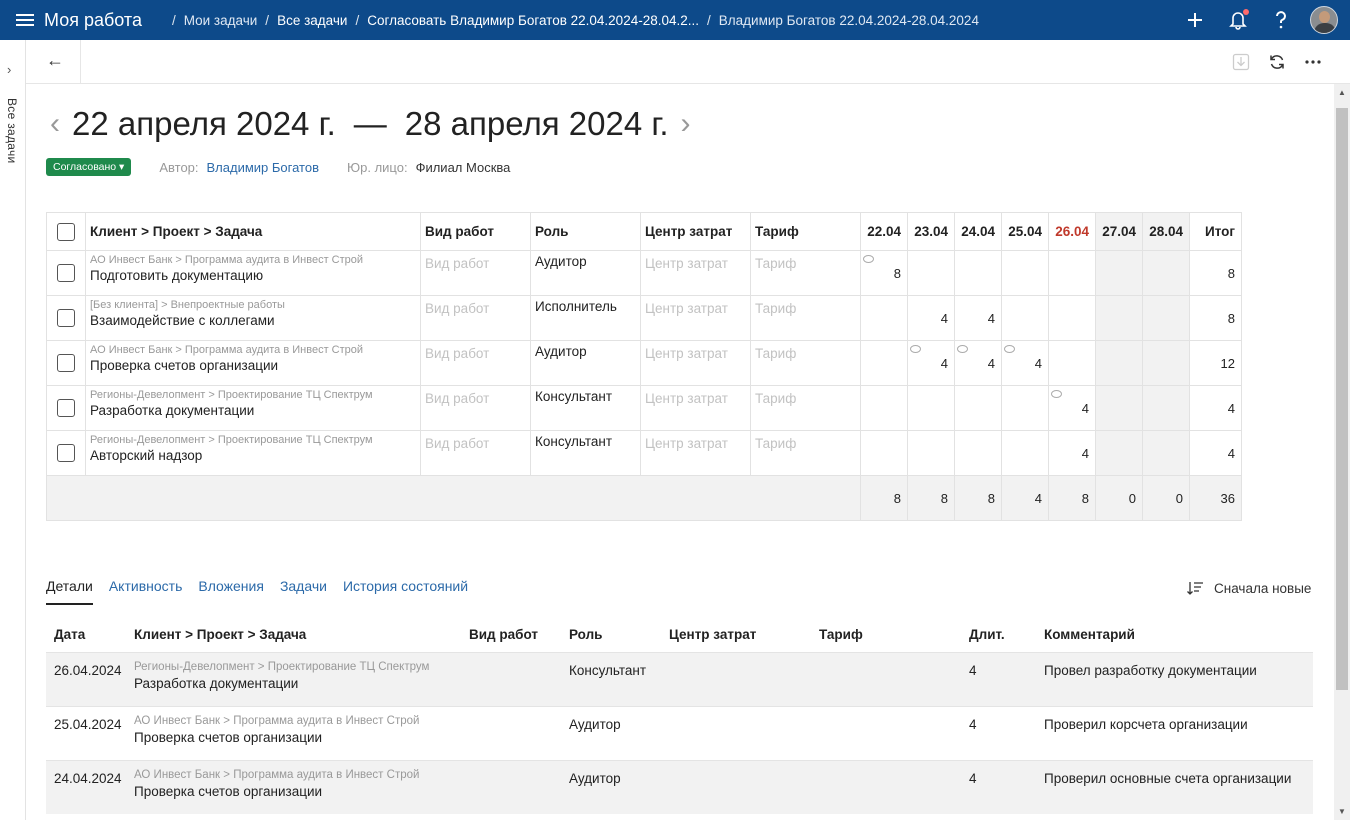 The image size is (1350, 820). What do you see at coordinates (66, 231) in the screenshot?
I see `select-all-checkbox` at bounding box center [66, 231].